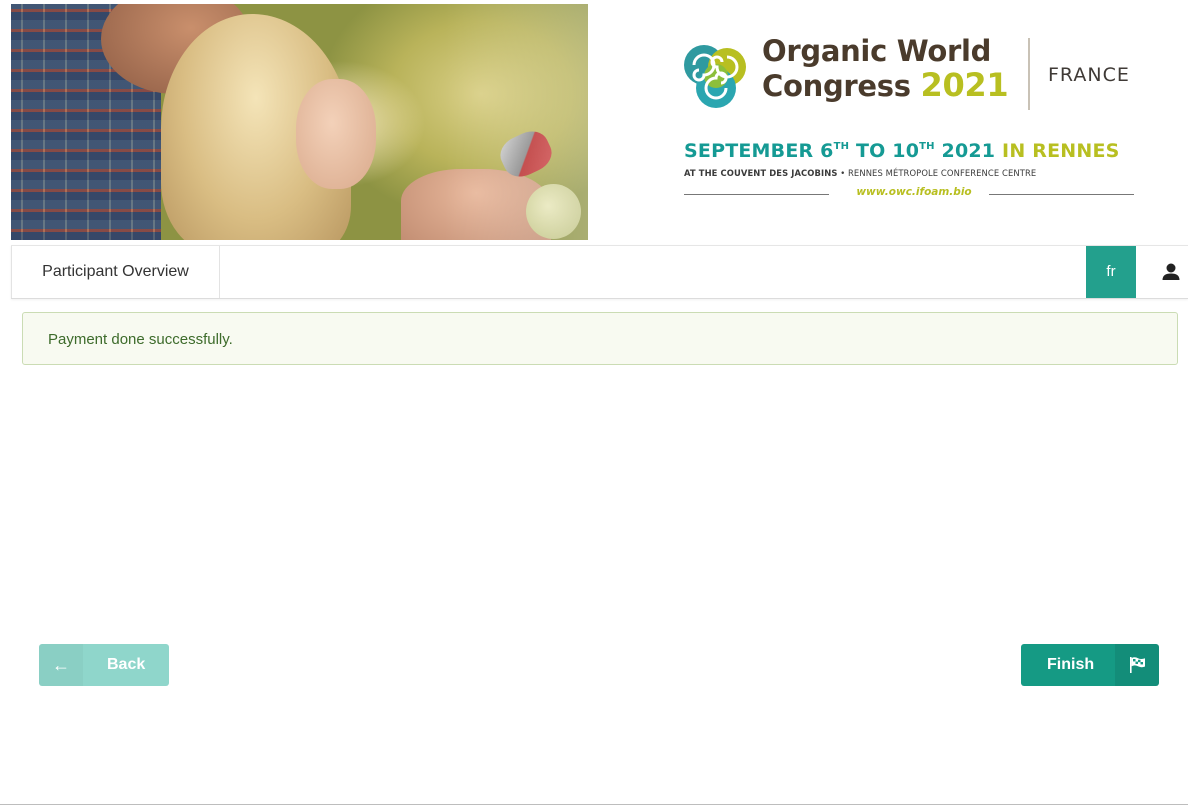  Describe the element at coordinates (61, 665) in the screenshot. I see `arrow-left-icon: ←` at that location.